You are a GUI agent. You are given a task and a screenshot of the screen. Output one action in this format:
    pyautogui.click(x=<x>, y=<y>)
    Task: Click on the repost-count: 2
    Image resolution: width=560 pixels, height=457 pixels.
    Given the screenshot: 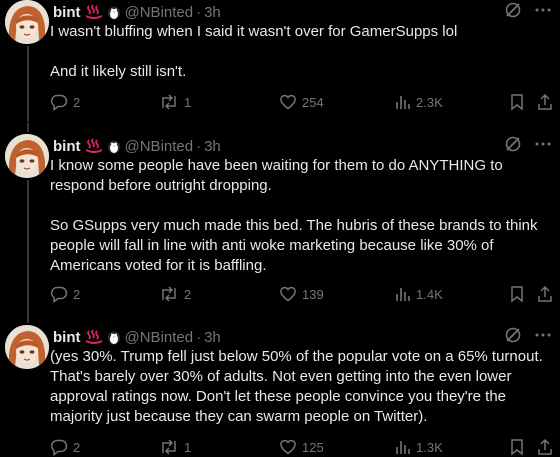 What is the action you would take?
    pyautogui.click(x=188, y=294)
    